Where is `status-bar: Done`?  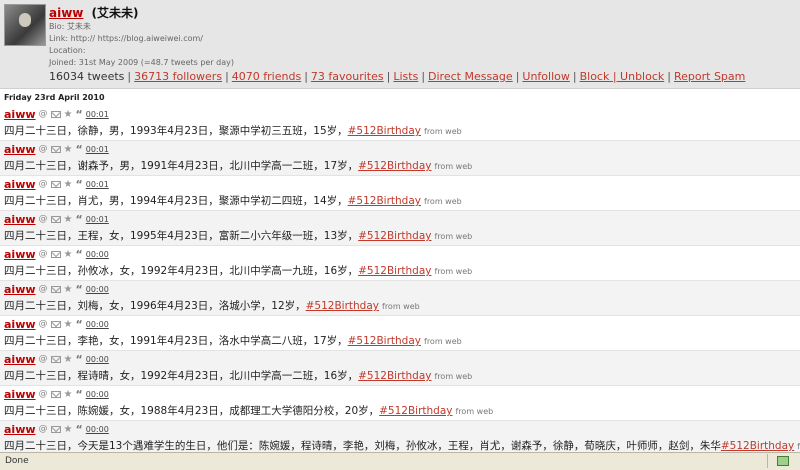
status-bar: Done is located at coordinates (400, 461).